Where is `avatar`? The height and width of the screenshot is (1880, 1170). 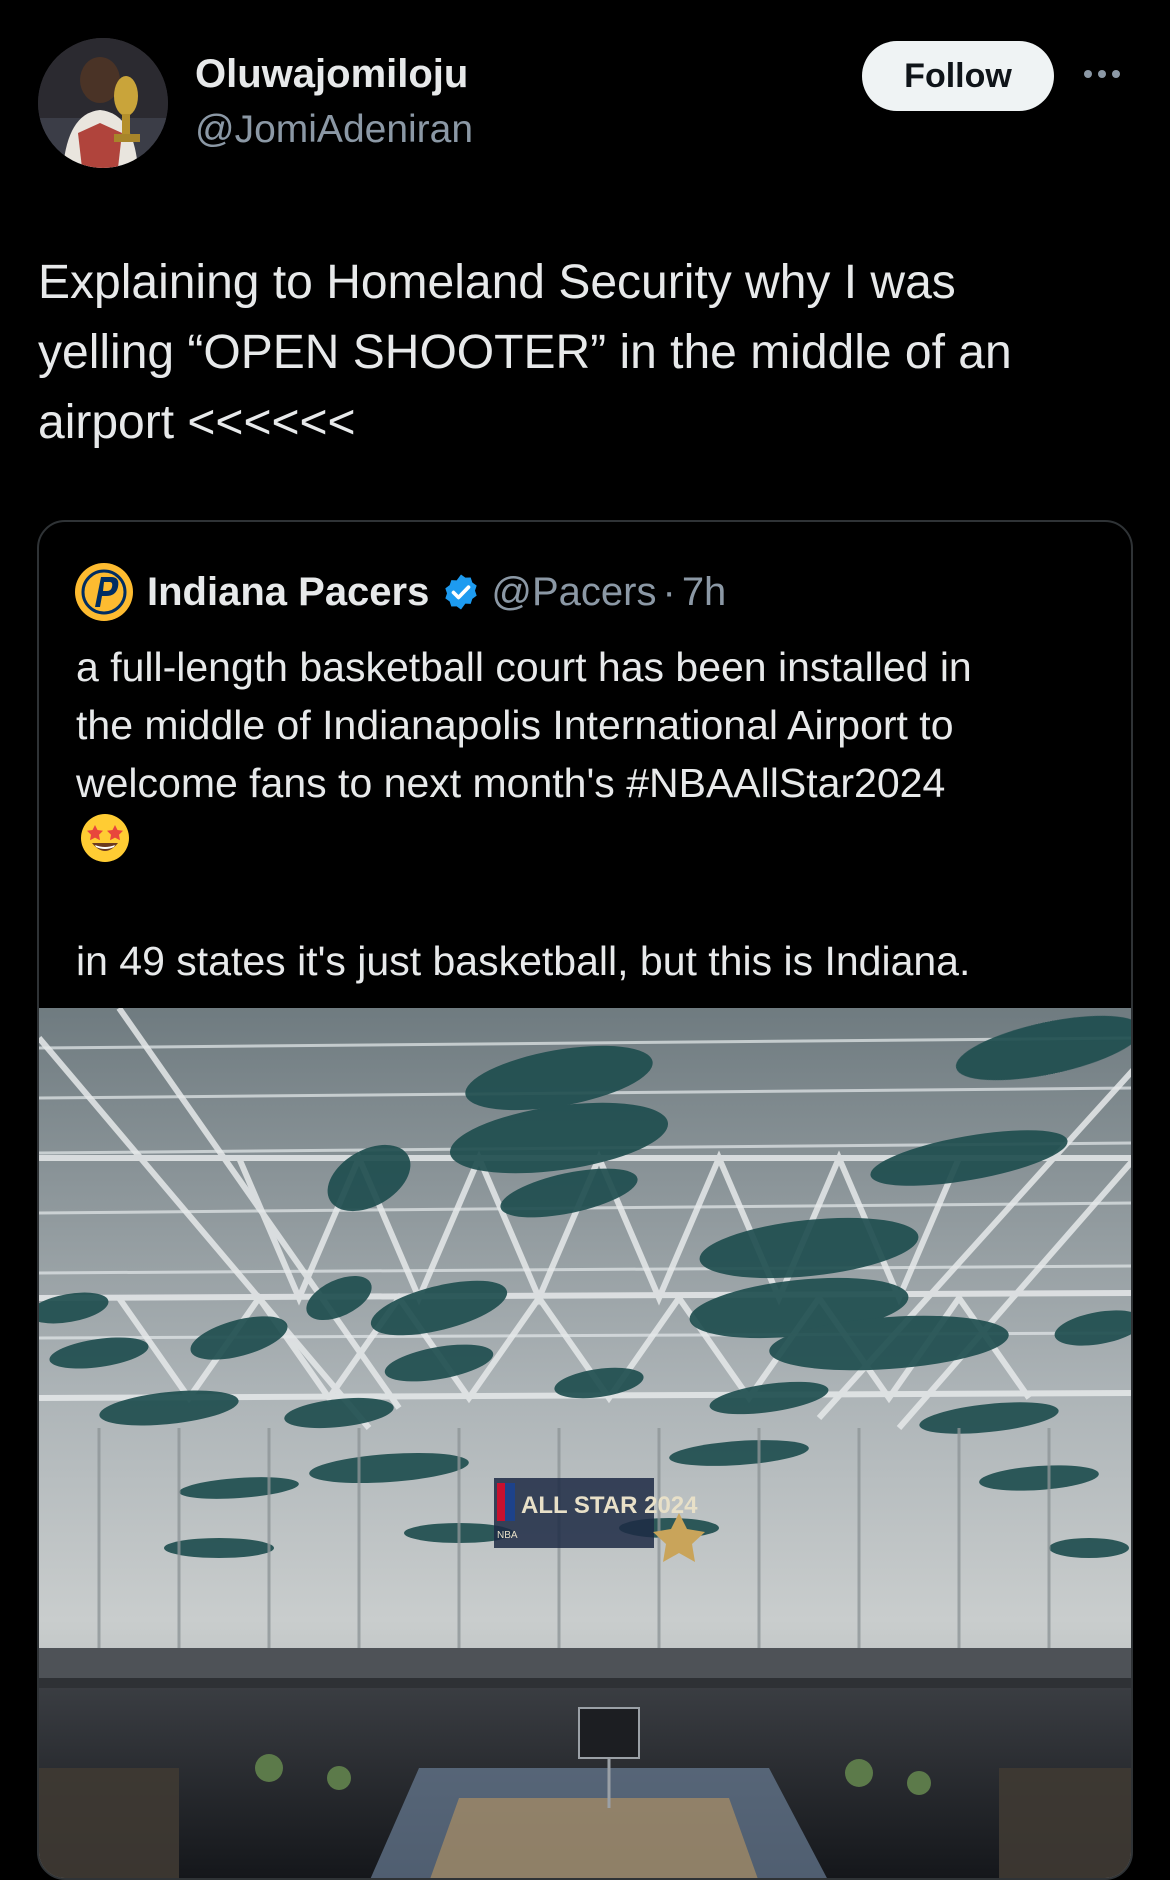 avatar is located at coordinates (103, 103).